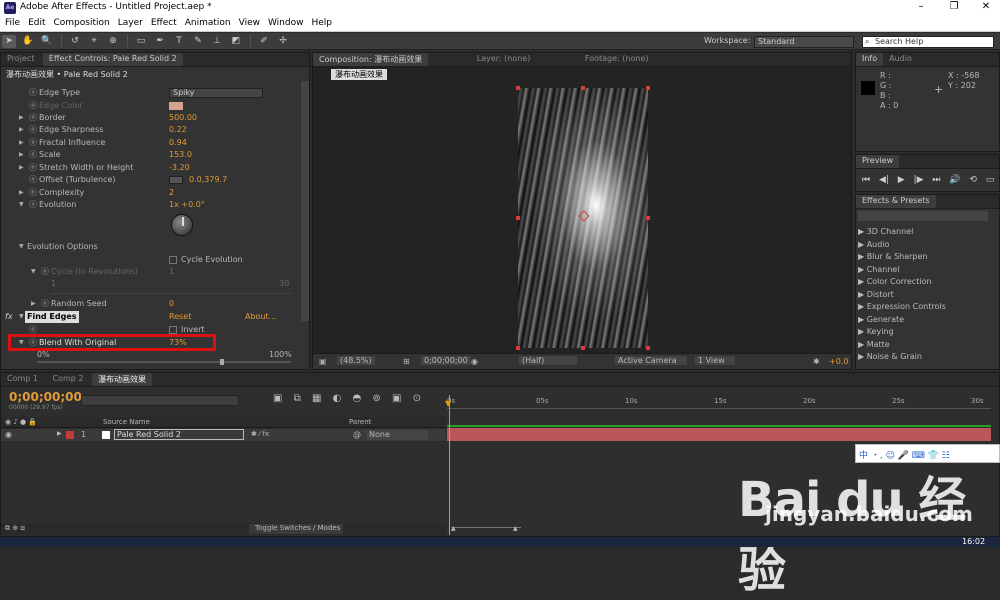 Image resolution: width=1000 pixels, height=600 pixels. I want to click on clone-stamp-tool-icon: ⊥, so click(217, 41).